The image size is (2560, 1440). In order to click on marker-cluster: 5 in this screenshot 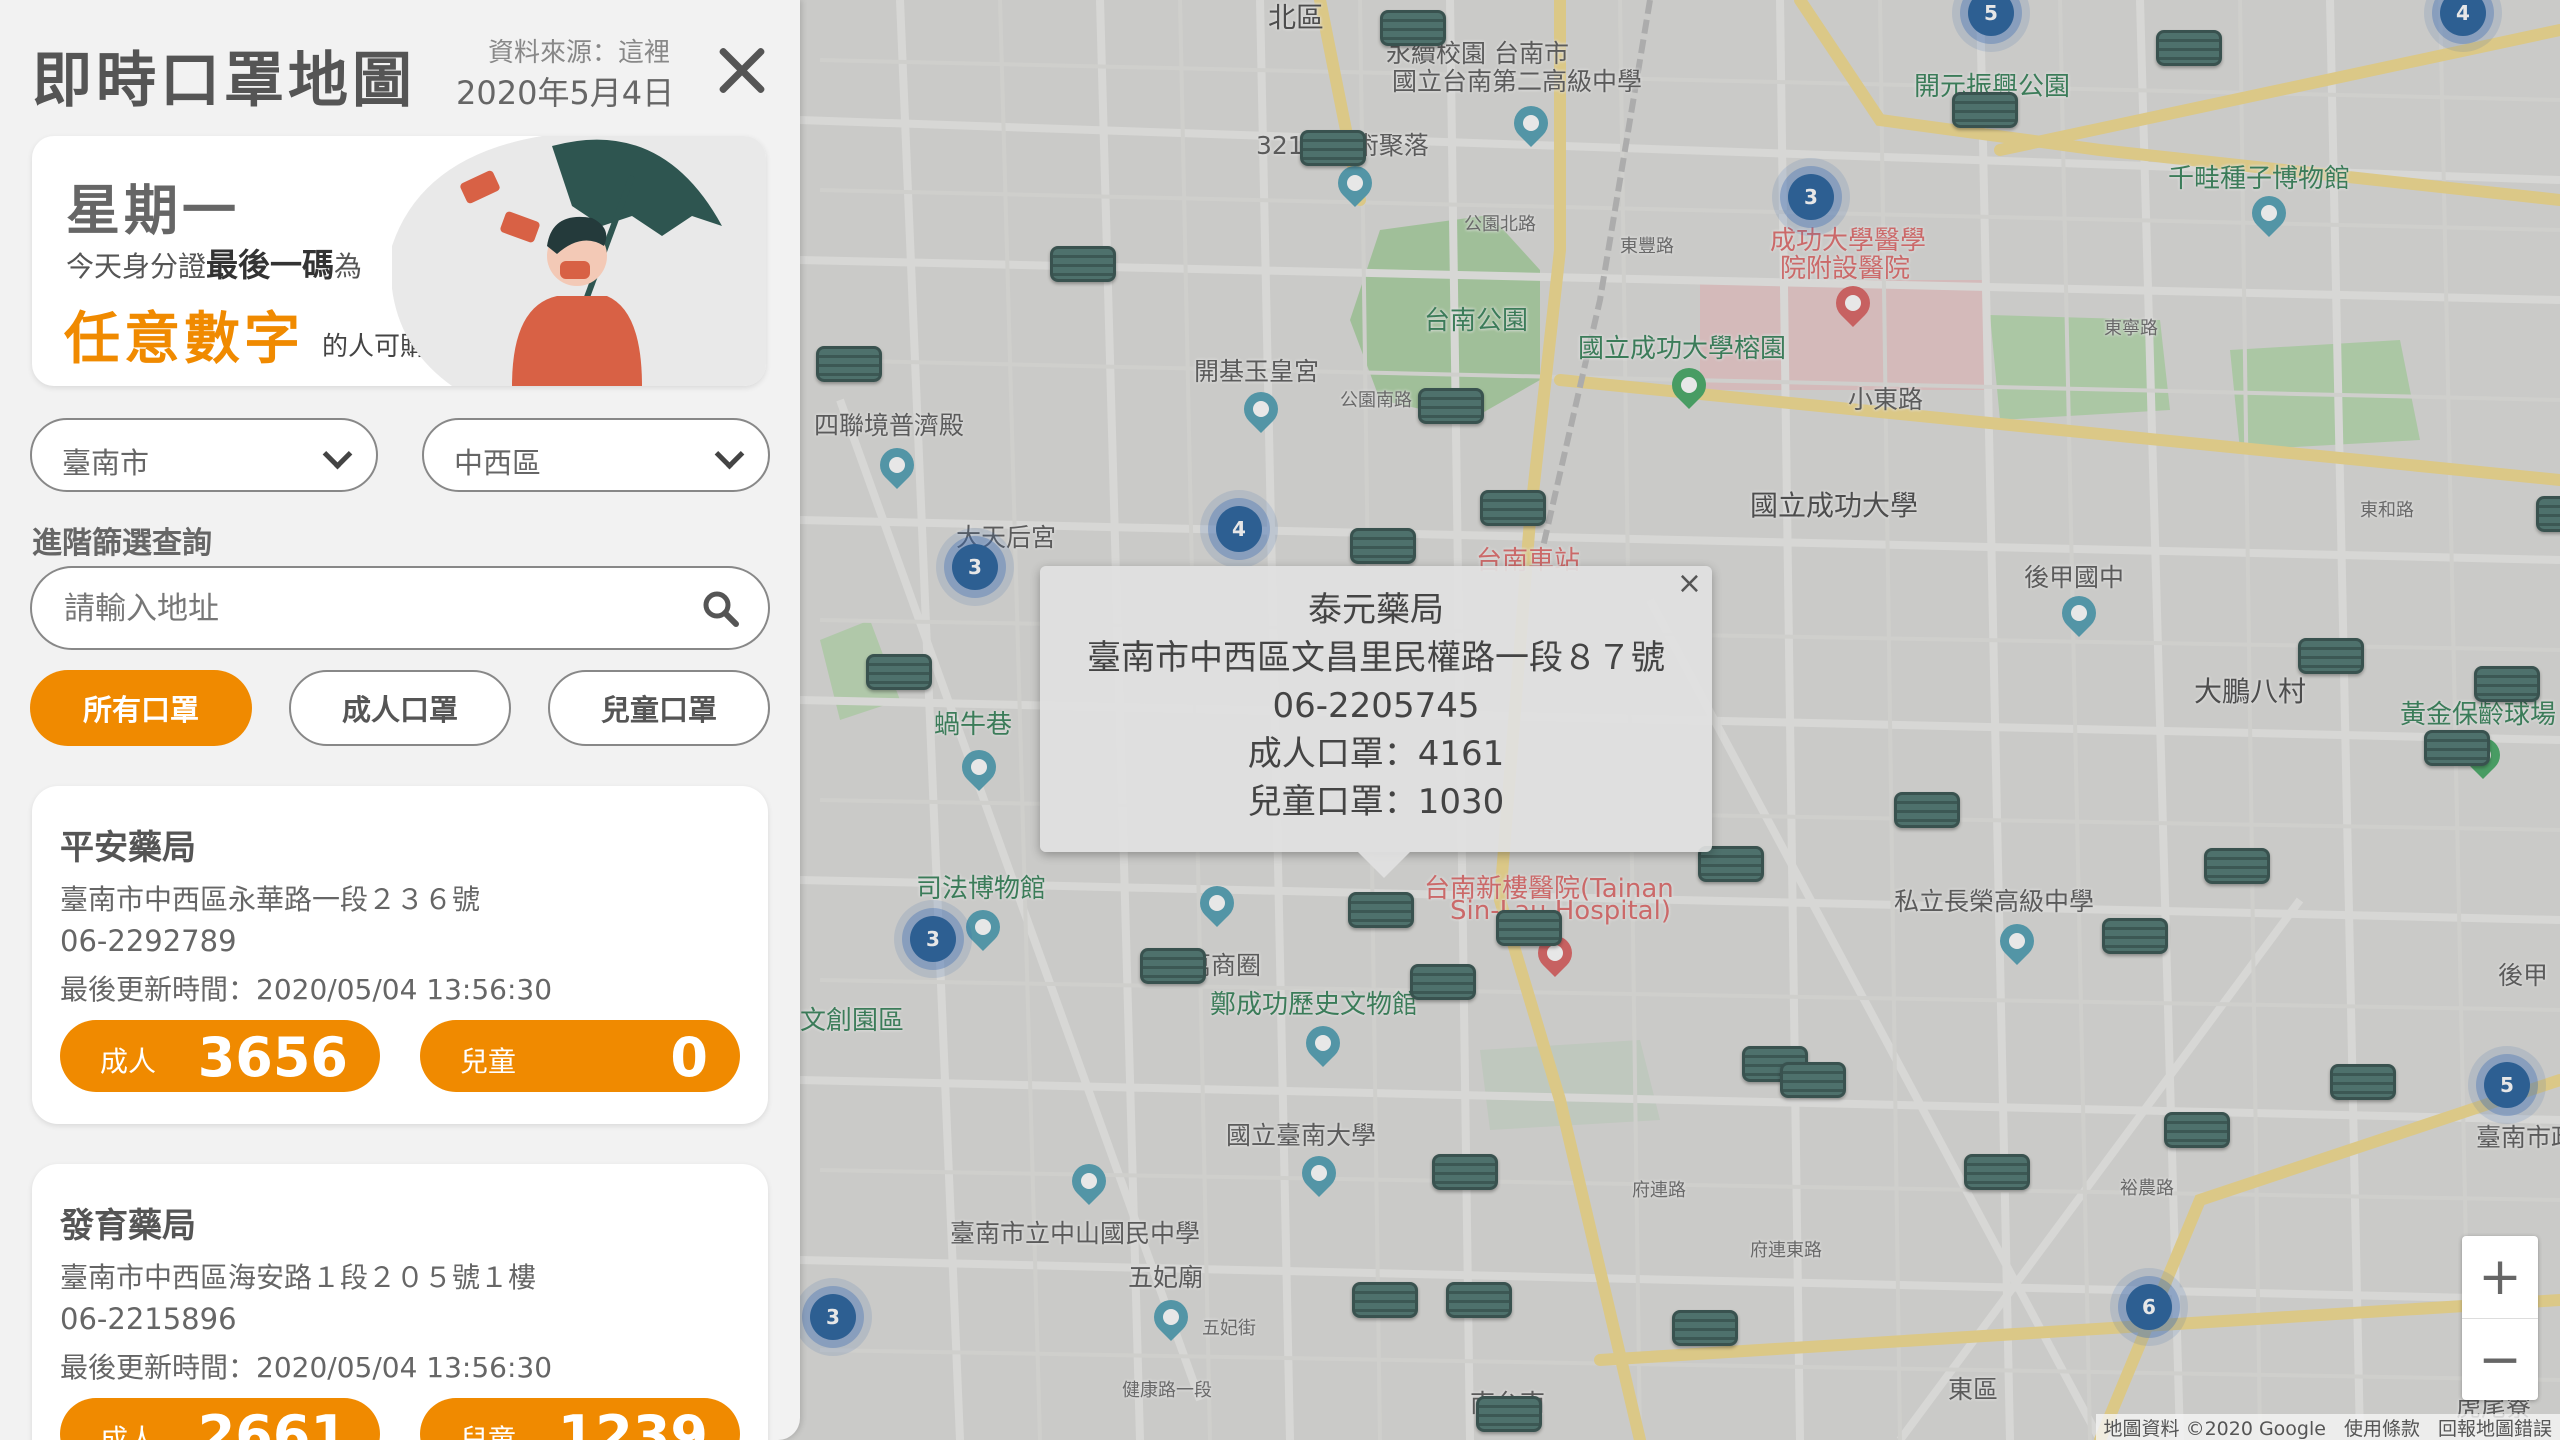, I will do `click(2507, 1085)`.